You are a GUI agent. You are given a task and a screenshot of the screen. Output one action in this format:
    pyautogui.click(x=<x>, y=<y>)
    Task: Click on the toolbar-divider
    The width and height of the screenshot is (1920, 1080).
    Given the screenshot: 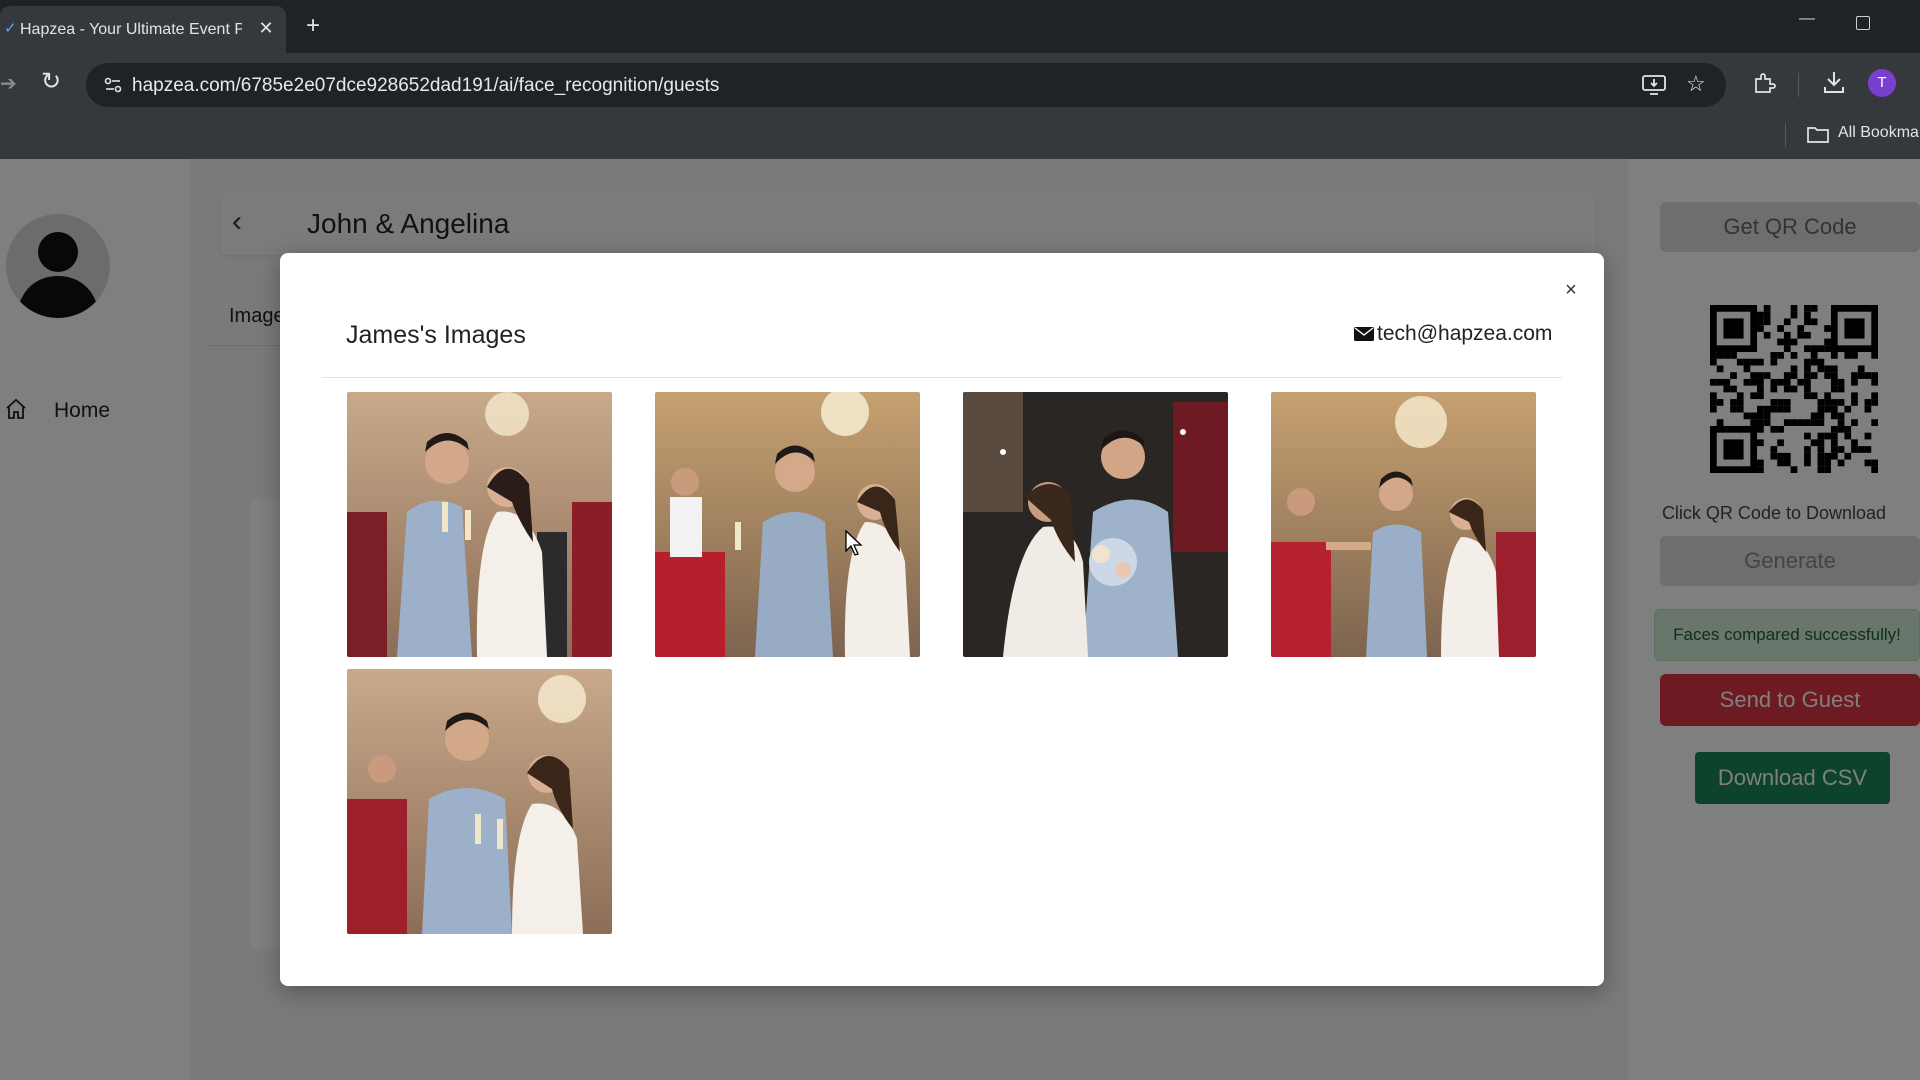 What is the action you would take?
    pyautogui.click(x=1798, y=85)
    